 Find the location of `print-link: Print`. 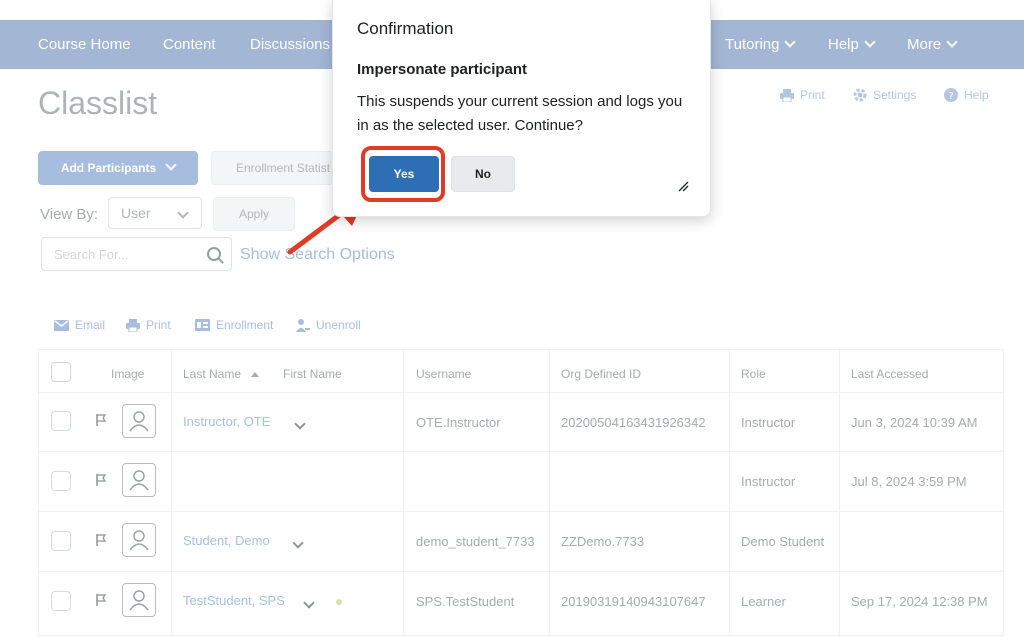

print-link: Print is located at coordinates (802, 95).